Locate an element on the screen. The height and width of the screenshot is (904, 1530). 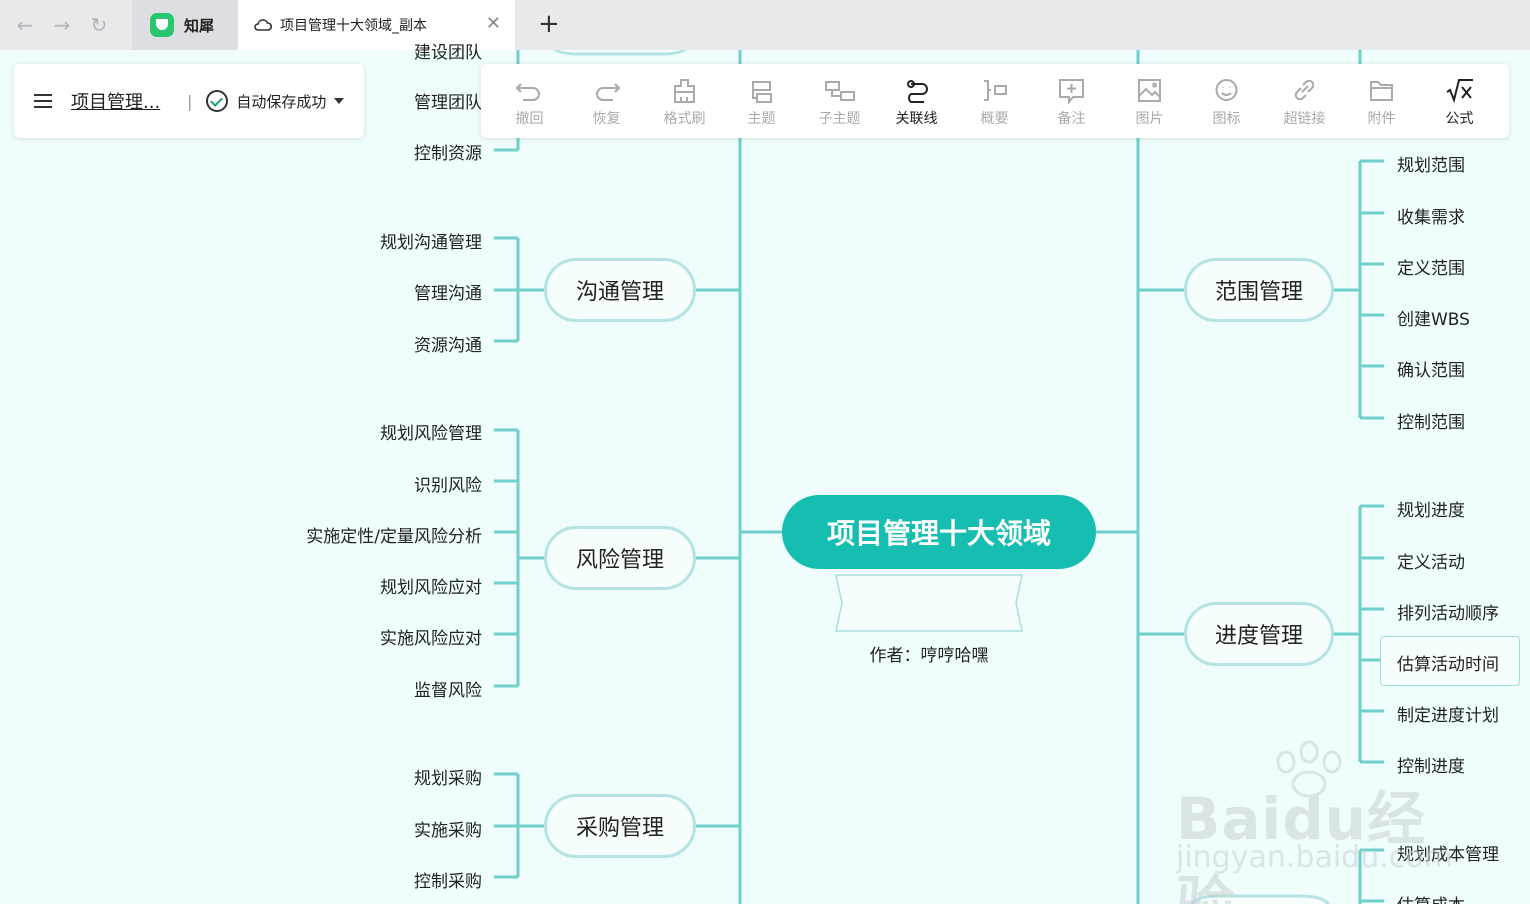
image-icon is located at coordinates (1149, 90).